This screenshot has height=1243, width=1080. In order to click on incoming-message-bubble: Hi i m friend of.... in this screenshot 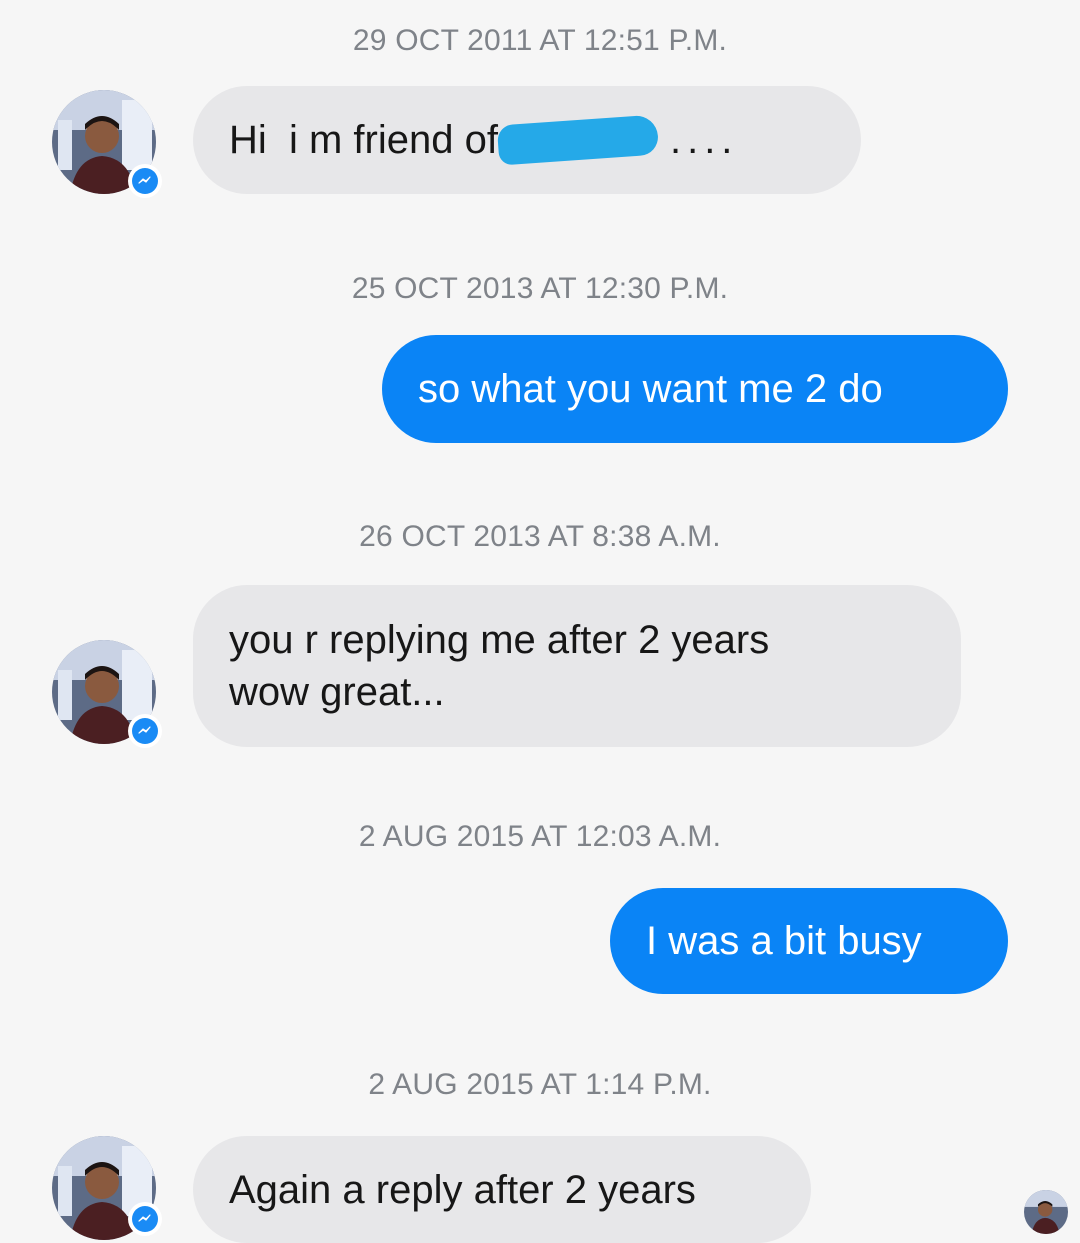, I will do `click(527, 140)`.